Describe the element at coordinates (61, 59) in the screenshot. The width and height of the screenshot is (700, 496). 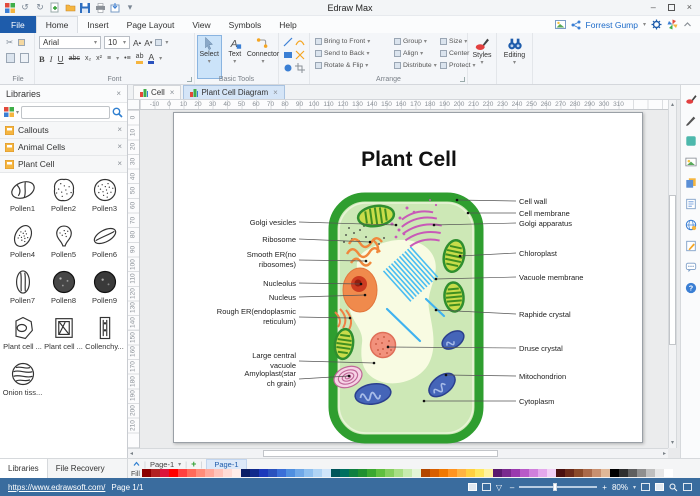
I see `underline-button: U` at that location.